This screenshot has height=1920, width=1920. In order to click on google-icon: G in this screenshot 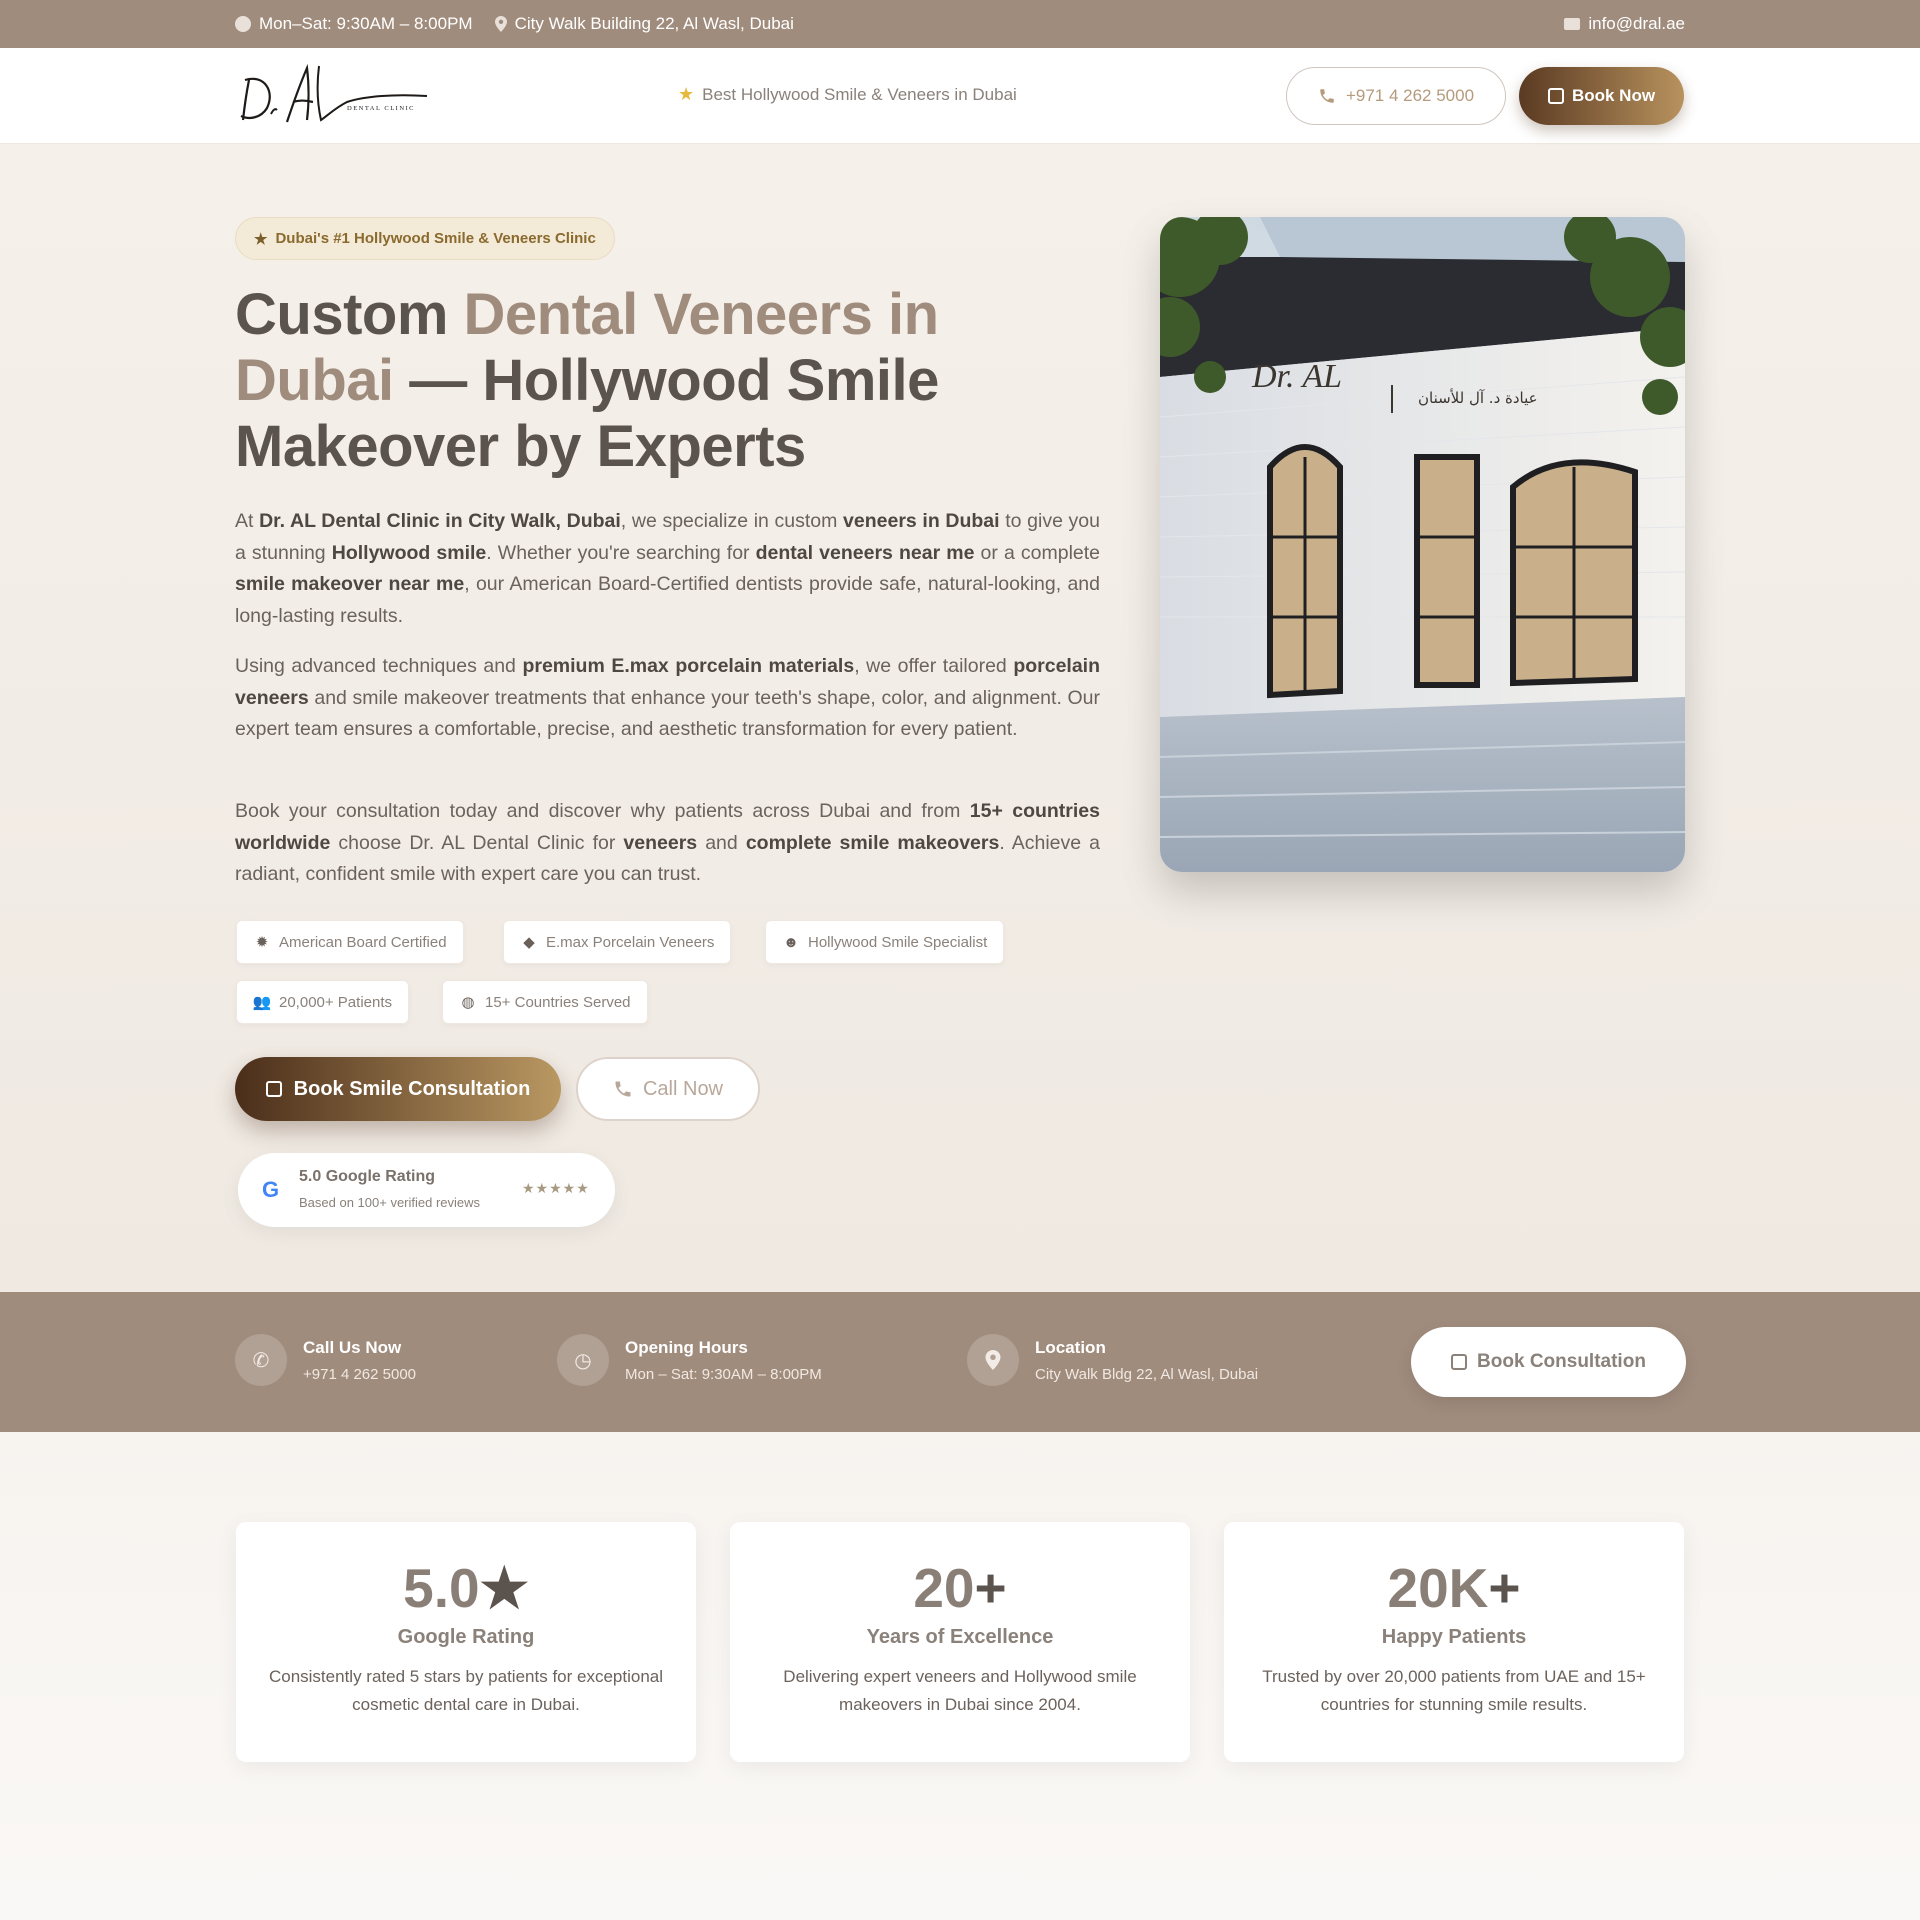, I will do `click(271, 1189)`.